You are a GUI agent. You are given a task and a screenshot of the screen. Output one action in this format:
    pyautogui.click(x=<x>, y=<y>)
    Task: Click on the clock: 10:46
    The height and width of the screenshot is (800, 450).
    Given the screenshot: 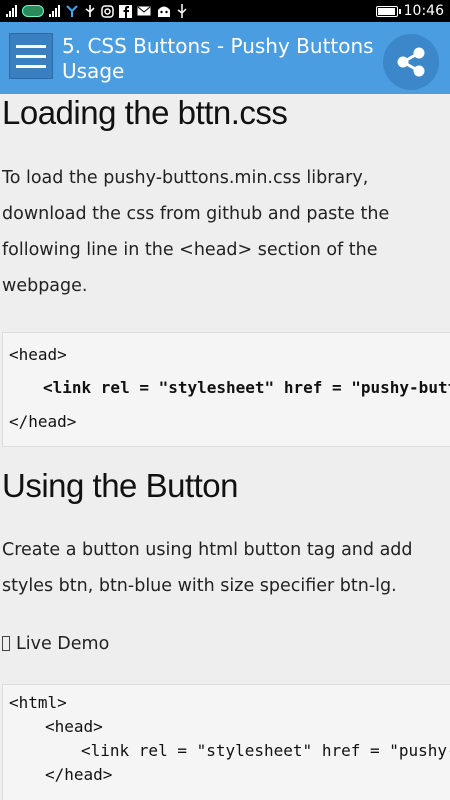 What is the action you would take?
    pyautogui.click(x=423, y=11)
    